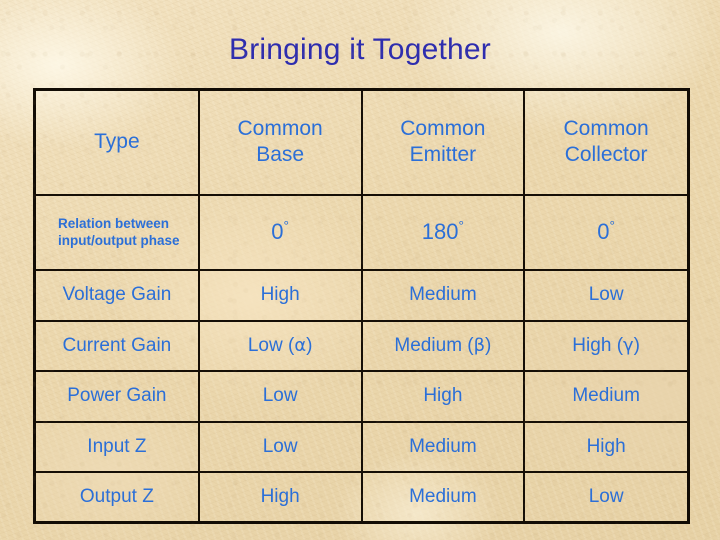 This screenshot has height=540, width=720. What do you see at coordinates (605, 447) in the screenshot?
I see `cell-input-z-common-collector: High` at bounding box center [605, 447].